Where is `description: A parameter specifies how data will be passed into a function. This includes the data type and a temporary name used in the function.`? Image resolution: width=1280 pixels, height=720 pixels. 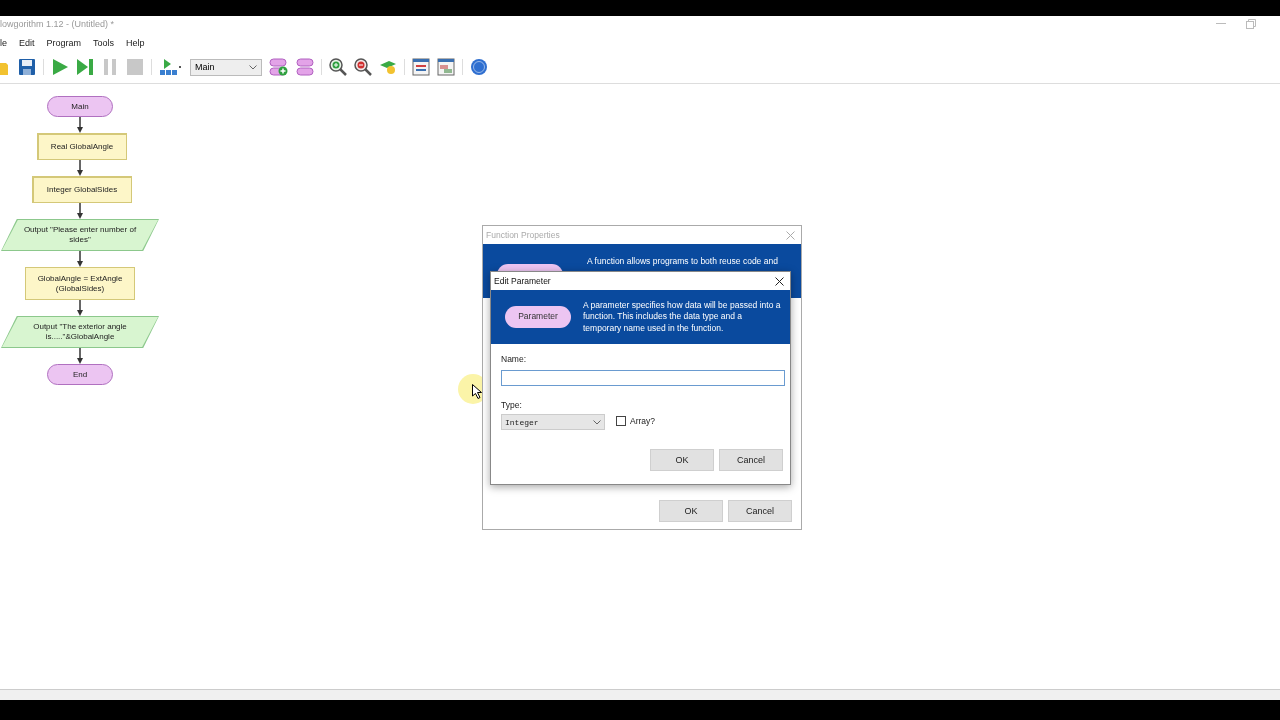
description: A parameter specifies how data will be passed into a function. This includes the data type and a temporary name used in the function. is located at coordinates (682, 317).